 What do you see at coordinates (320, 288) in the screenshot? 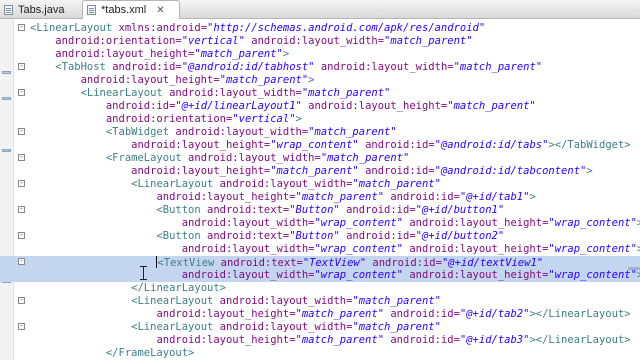
I see `code-line: </LinearLayout>` at bounding box center [320, 288].